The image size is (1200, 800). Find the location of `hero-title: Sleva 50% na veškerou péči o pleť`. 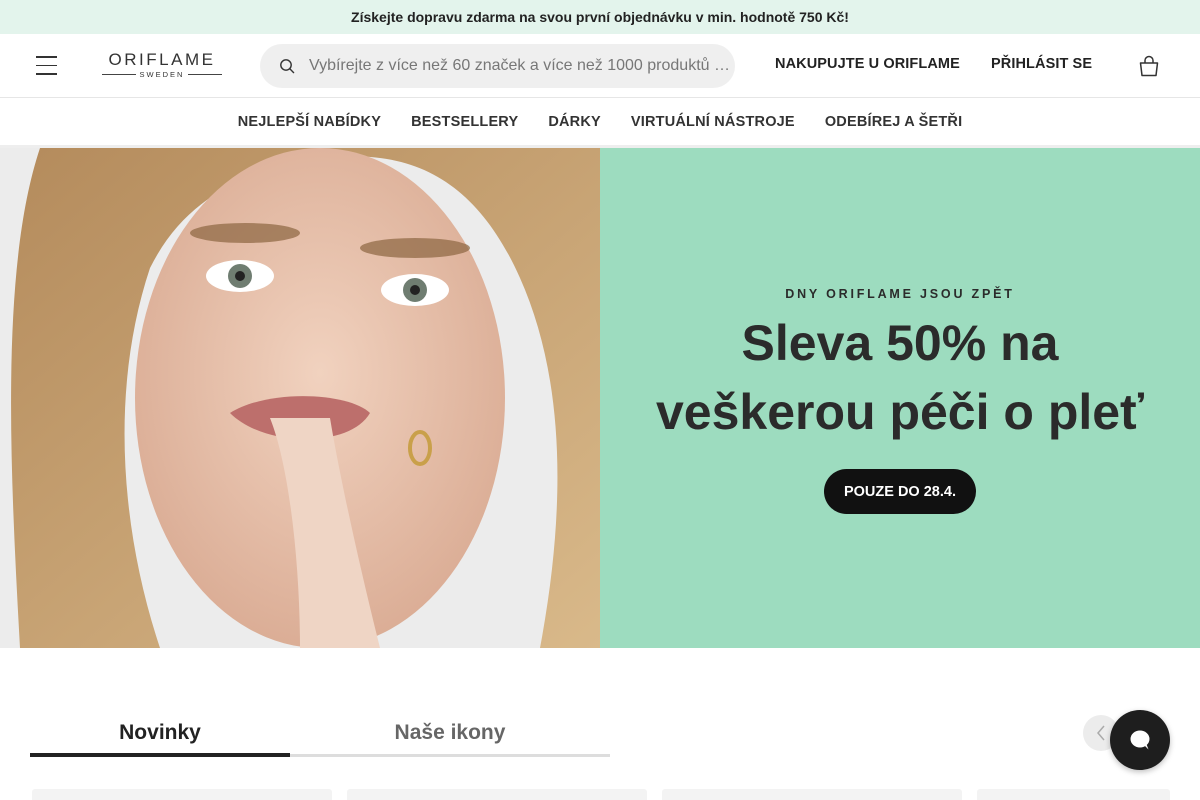

hero-title: Sleva 50% na veškerou péči o pleť is located at coordinates (900, 377).